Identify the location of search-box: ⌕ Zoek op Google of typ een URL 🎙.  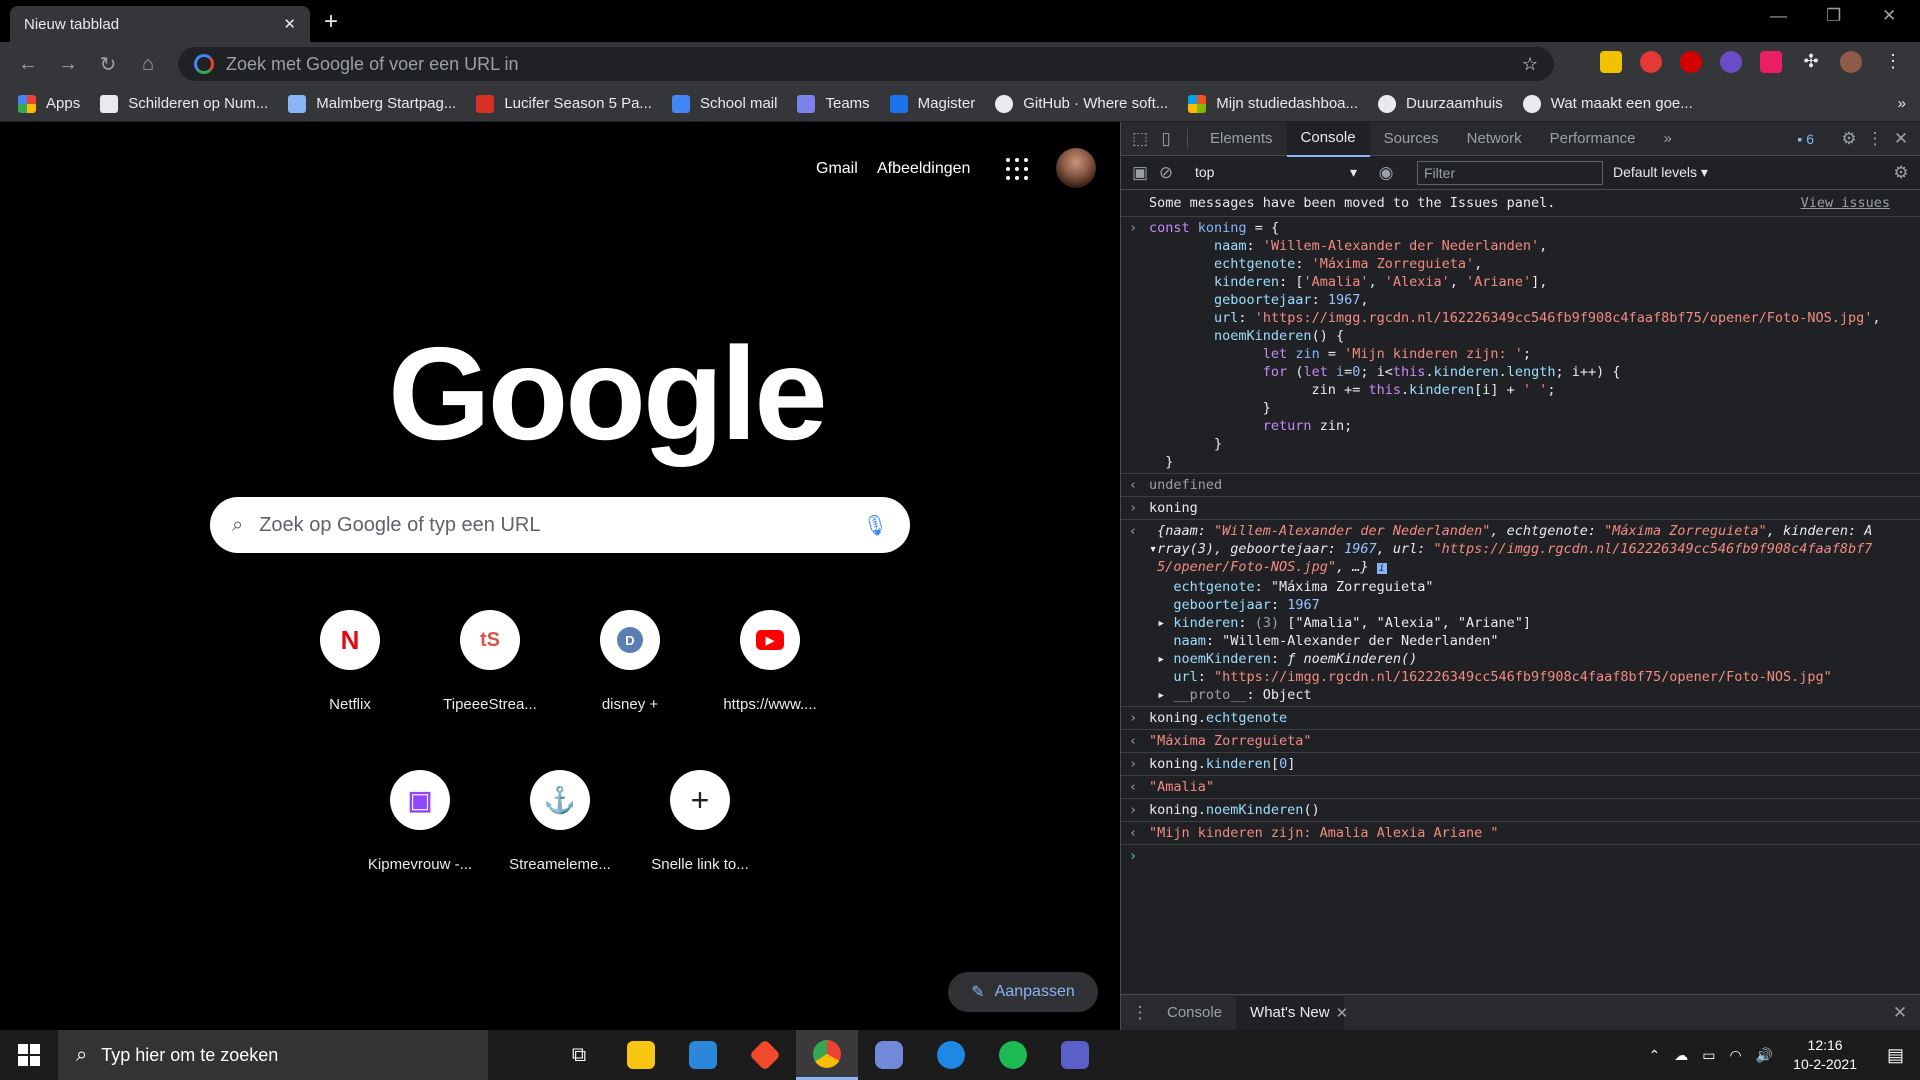
(560, 525).